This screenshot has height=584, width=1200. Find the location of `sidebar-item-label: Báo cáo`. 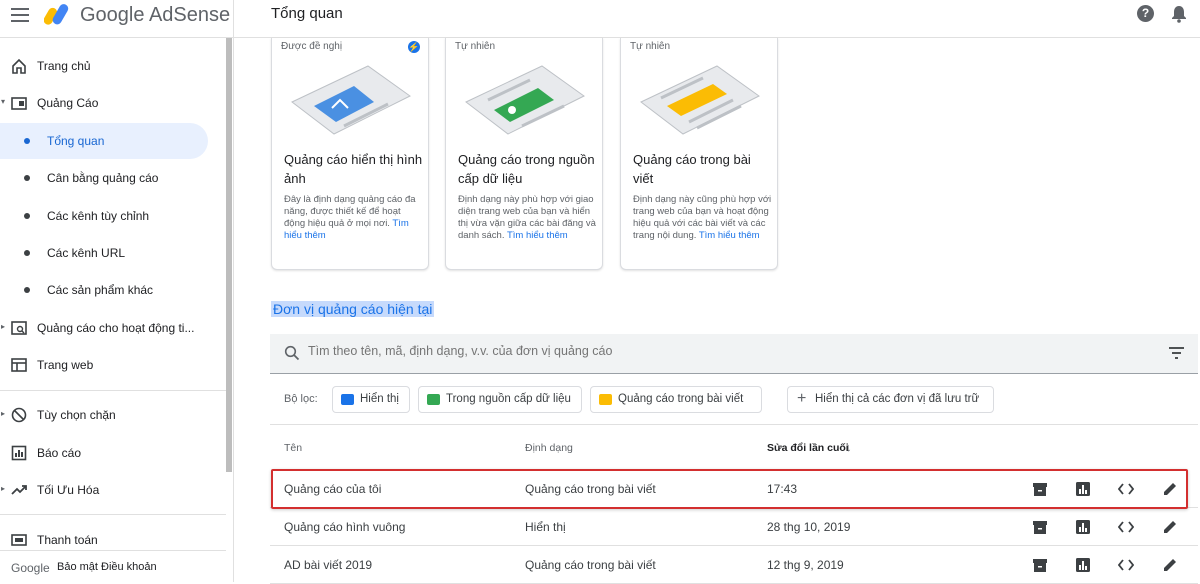

sidebar-item-label: Báo cáo is located at coordinates (59, 453).